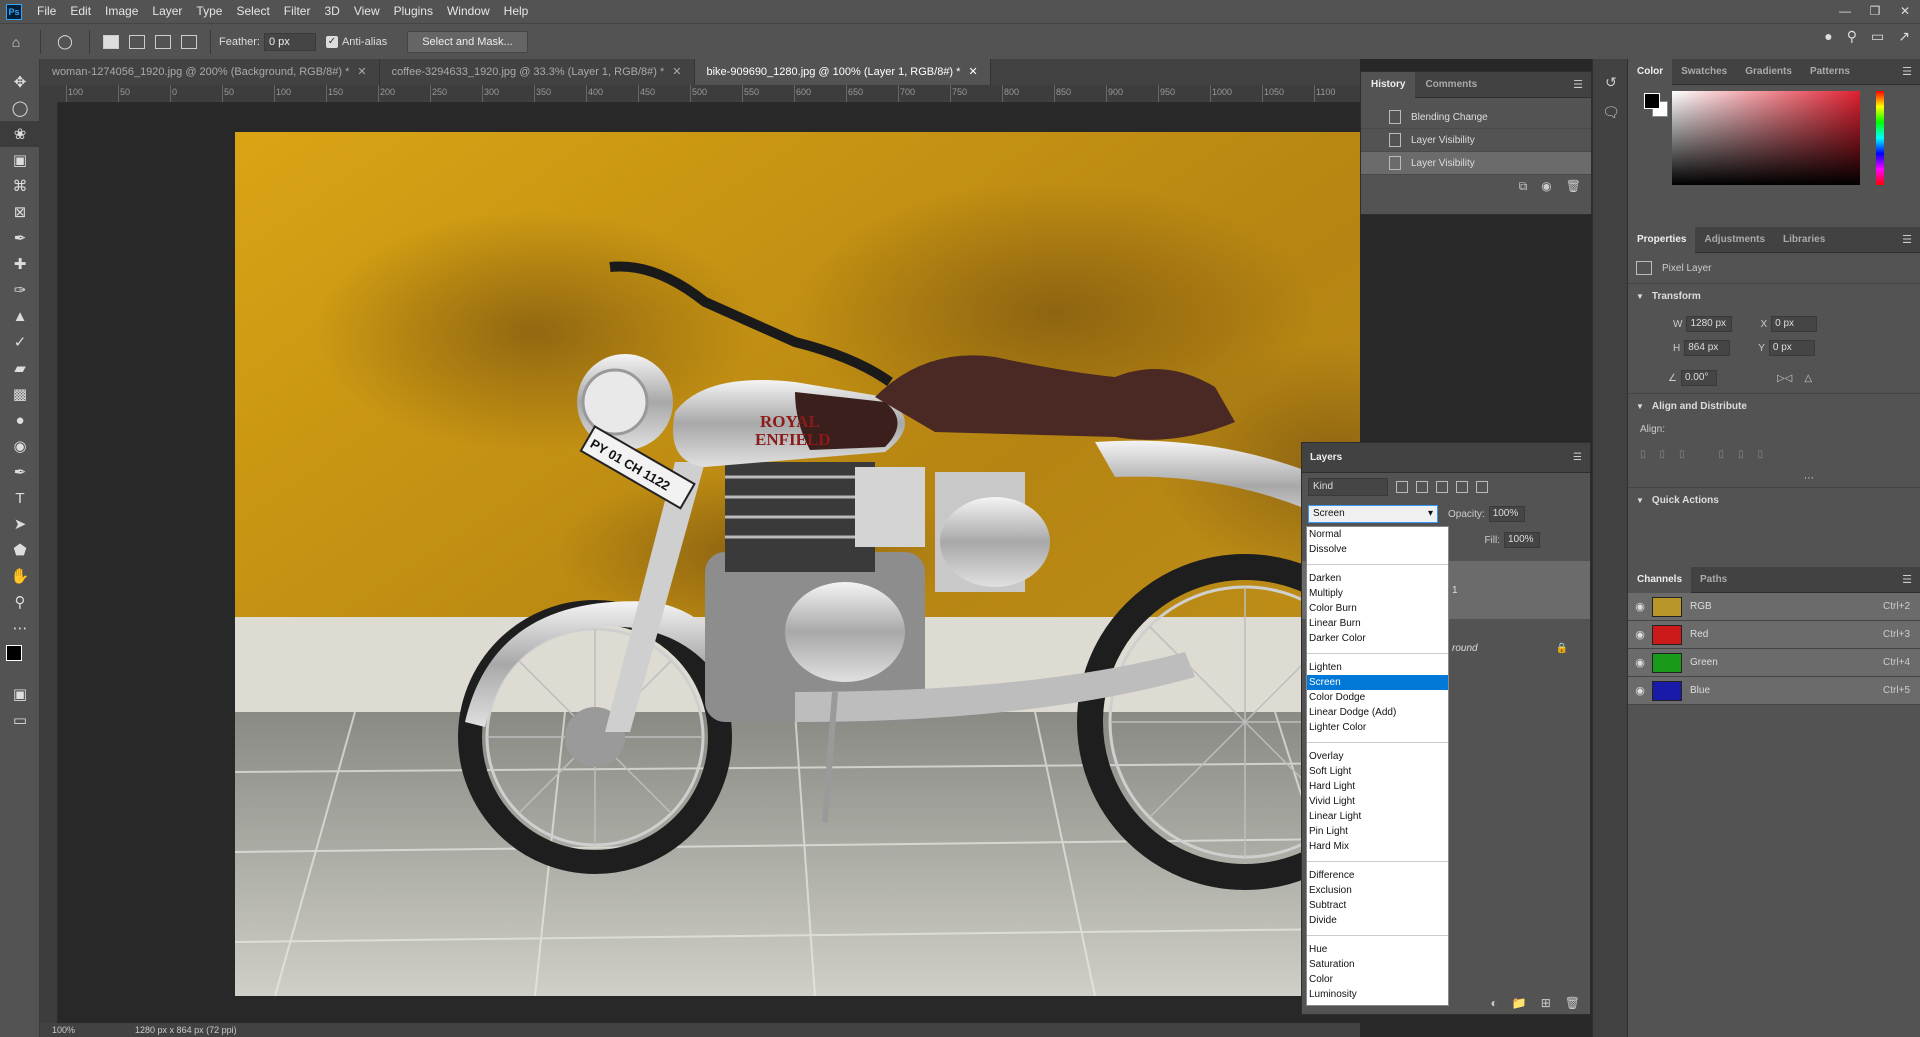  Describe the element at coordinates (20, 550) in the screenshot. I see `shape-tool-icon: ⬟` at that location.